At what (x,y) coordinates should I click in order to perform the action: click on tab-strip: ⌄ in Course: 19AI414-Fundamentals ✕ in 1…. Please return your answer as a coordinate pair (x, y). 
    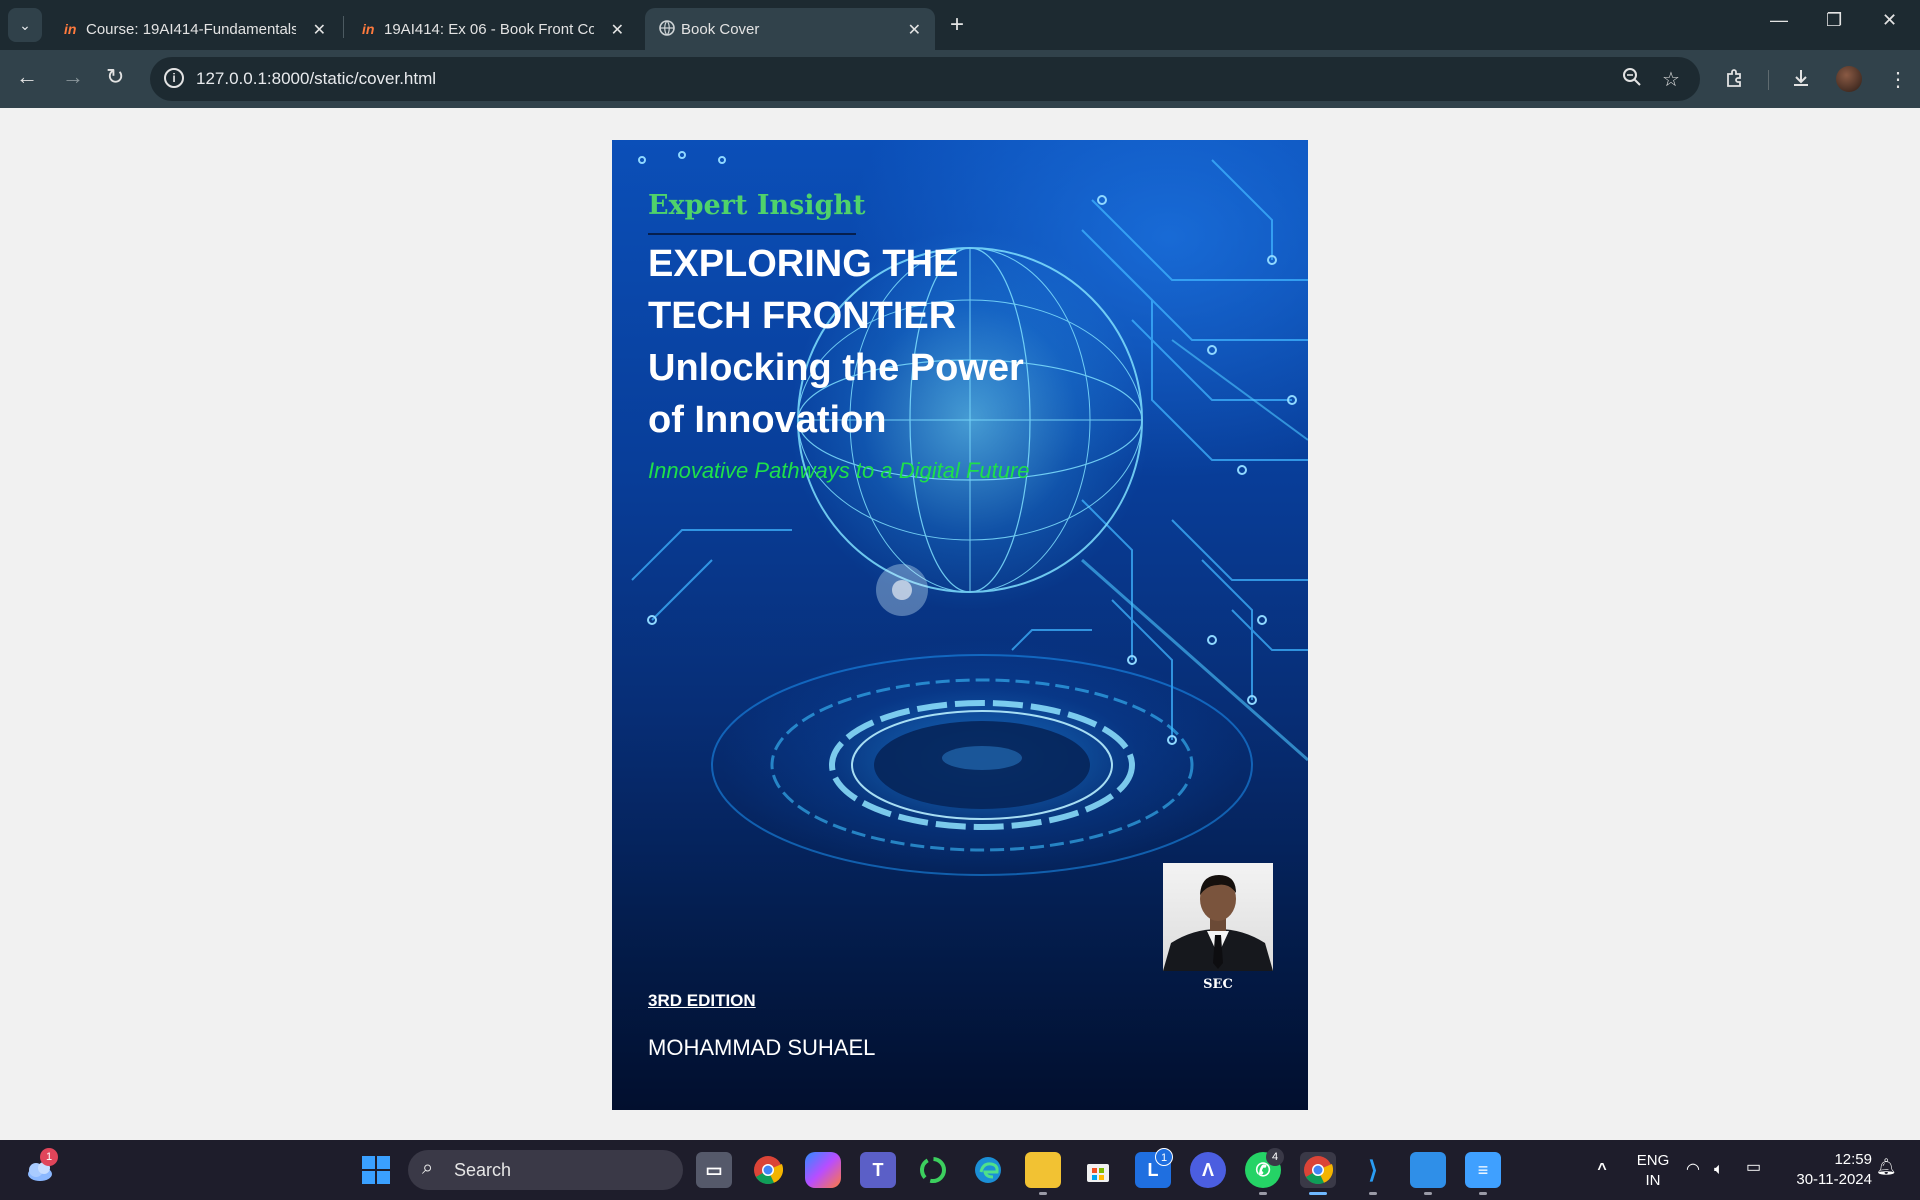
    Looking at the image, I should click on (960, 25).